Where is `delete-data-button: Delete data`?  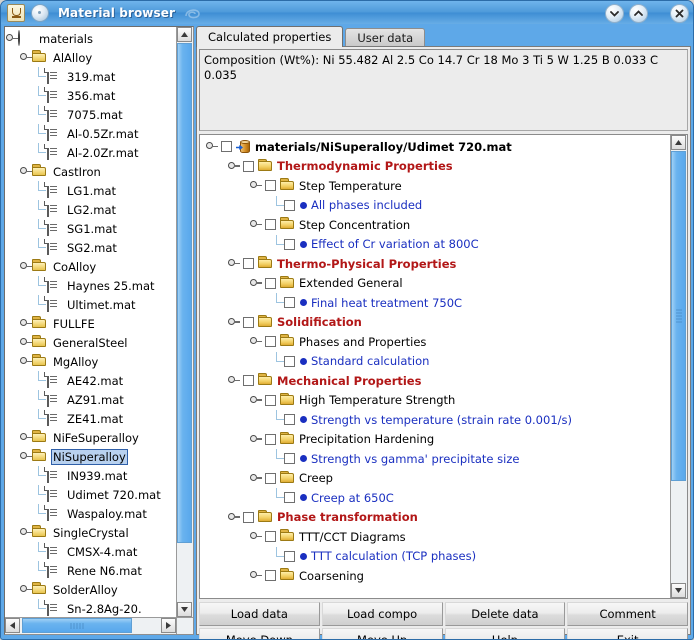 delete-data-button: Delete data is located at coordinates (505, 614).